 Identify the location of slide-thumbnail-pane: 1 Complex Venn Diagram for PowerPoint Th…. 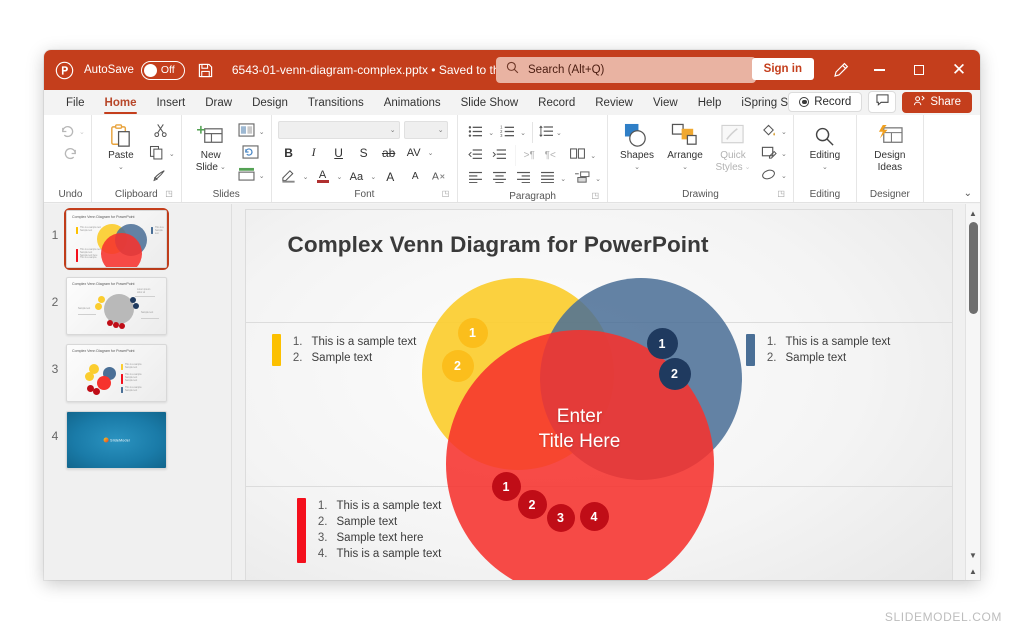
(138, 392).